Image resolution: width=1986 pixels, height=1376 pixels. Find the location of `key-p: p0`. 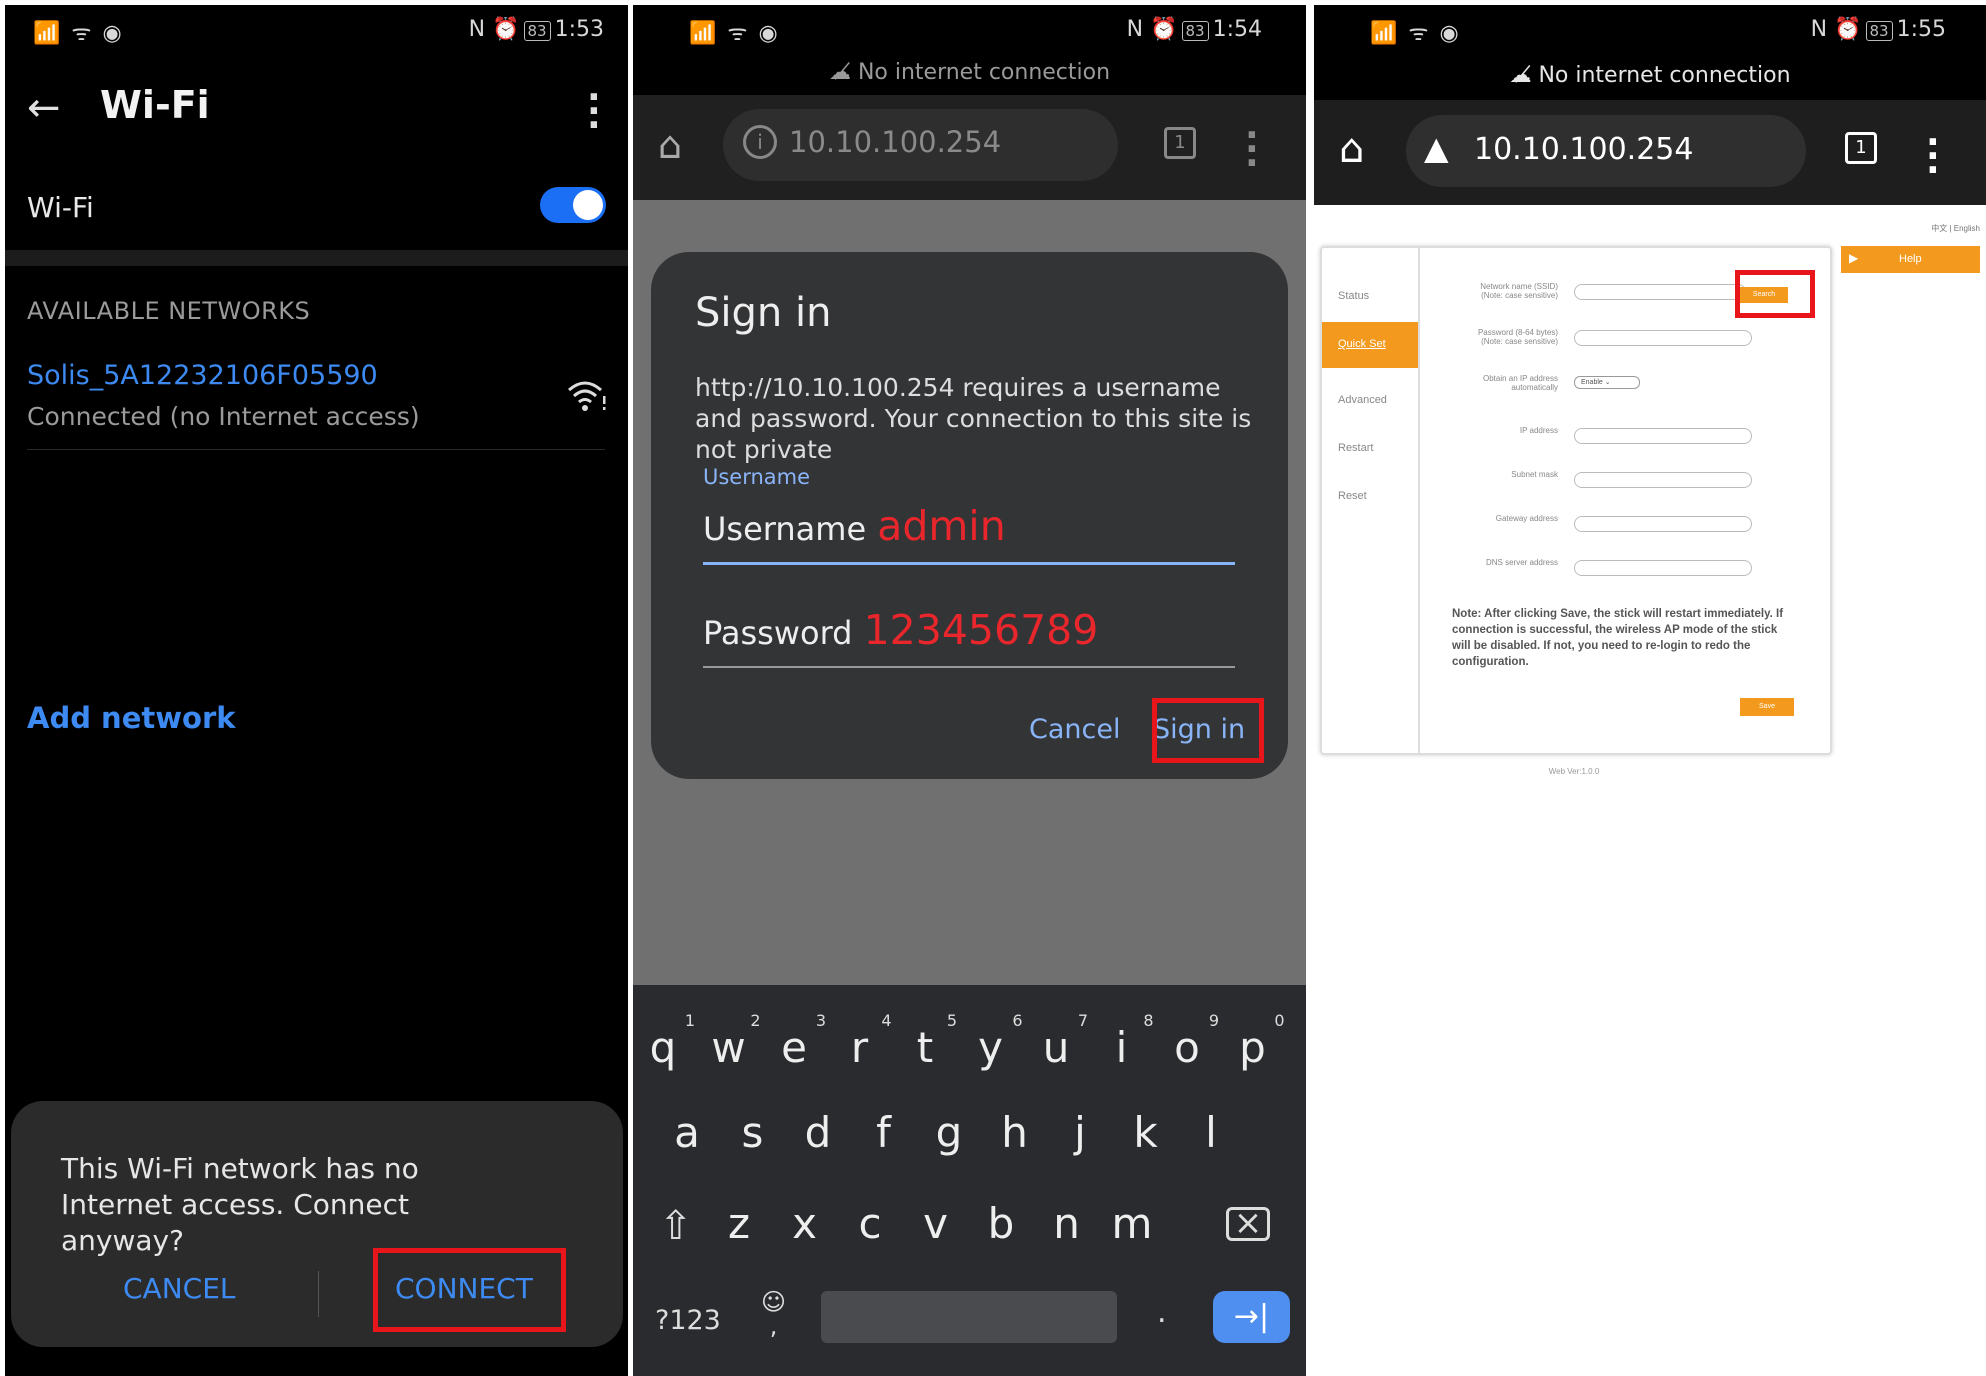

key-p: p0 is located at coordinates (1253, 1041).